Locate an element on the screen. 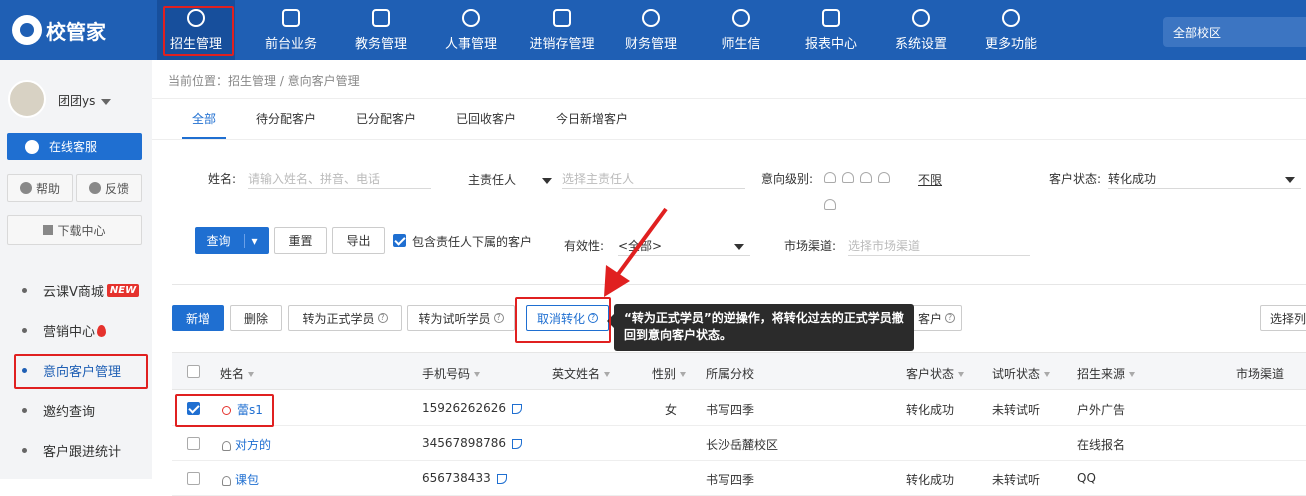 The height and width of the screenshot is (496, 1306). nav-inventory: 进销存管理 is located at coordinates (562, 30).